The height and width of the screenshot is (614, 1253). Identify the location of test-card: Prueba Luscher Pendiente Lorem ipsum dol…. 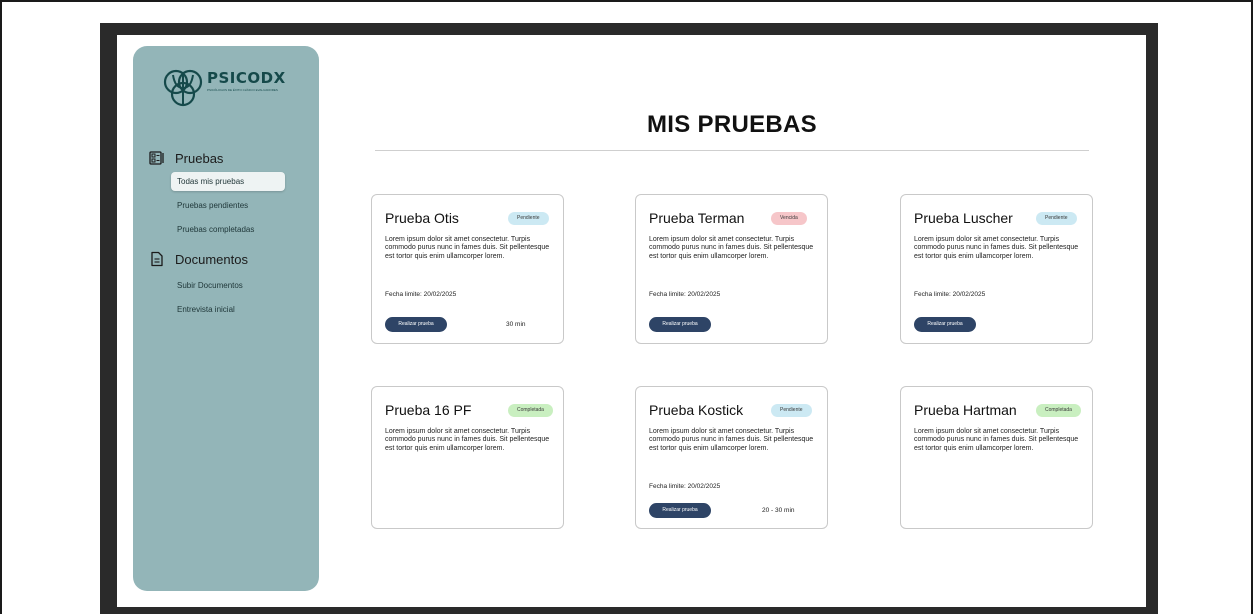
(996, 269).